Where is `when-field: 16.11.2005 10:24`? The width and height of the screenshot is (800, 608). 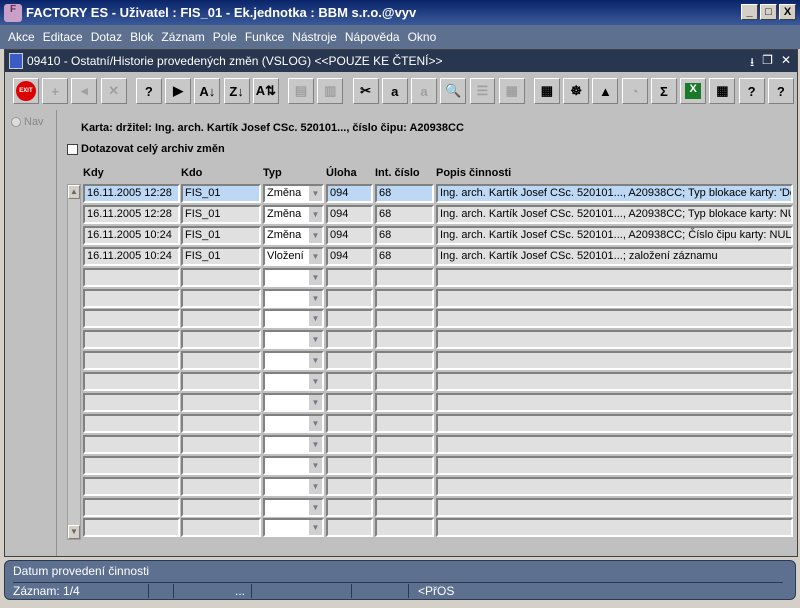
when-field: 16.11.2005 10:24 is located at coordinates (131, 256).